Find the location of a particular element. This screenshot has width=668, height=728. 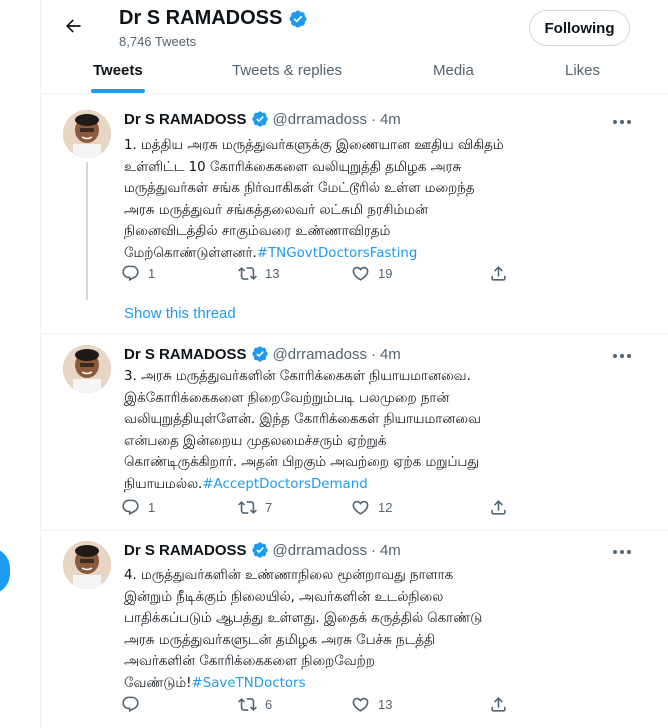

back-button is located at coordinates (73, 26).